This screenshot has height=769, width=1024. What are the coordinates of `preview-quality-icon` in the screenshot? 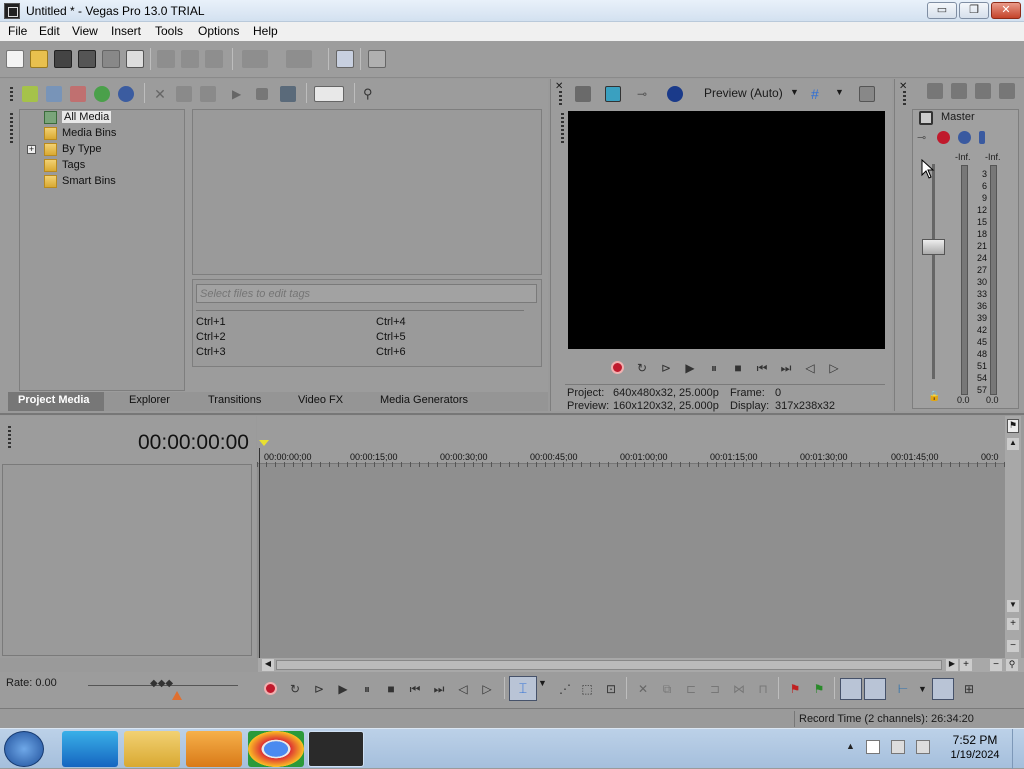 It's located at (675, 94).